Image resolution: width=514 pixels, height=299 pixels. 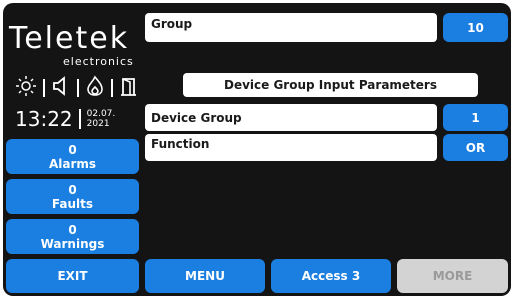 I want to click on device-group-field: Device Group, so click(x=291, y=117).